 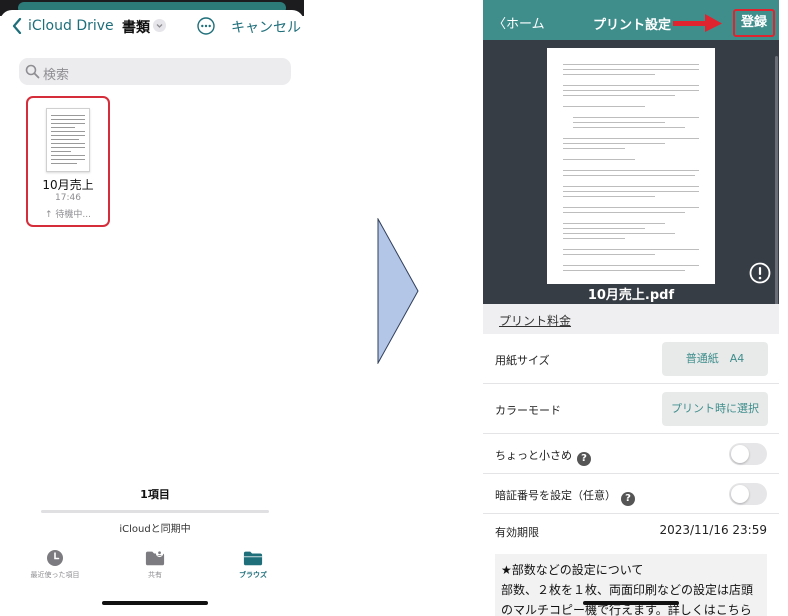 What do you see at coordinates (631, 454) in the screenshot?
I see `slightly-smaller-row: ちょっと小さめ?` at bounding box center [631, 454].